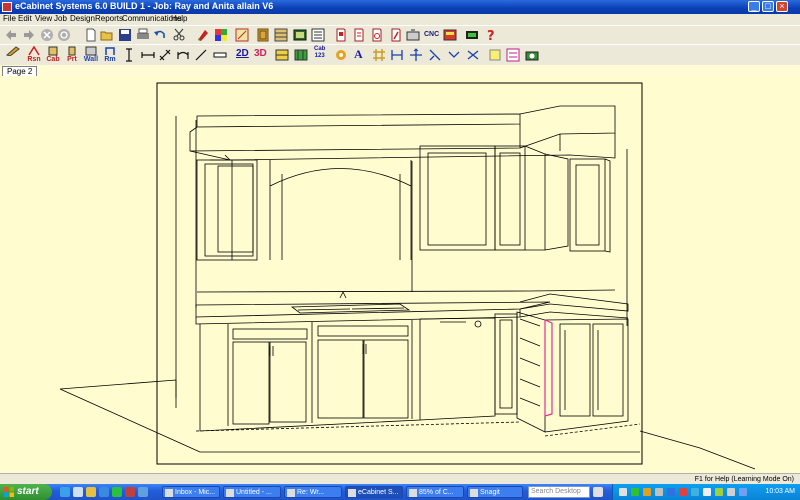 This screenshot has height=500, width=800. I want to click on undo-icon, so click(160, 35).